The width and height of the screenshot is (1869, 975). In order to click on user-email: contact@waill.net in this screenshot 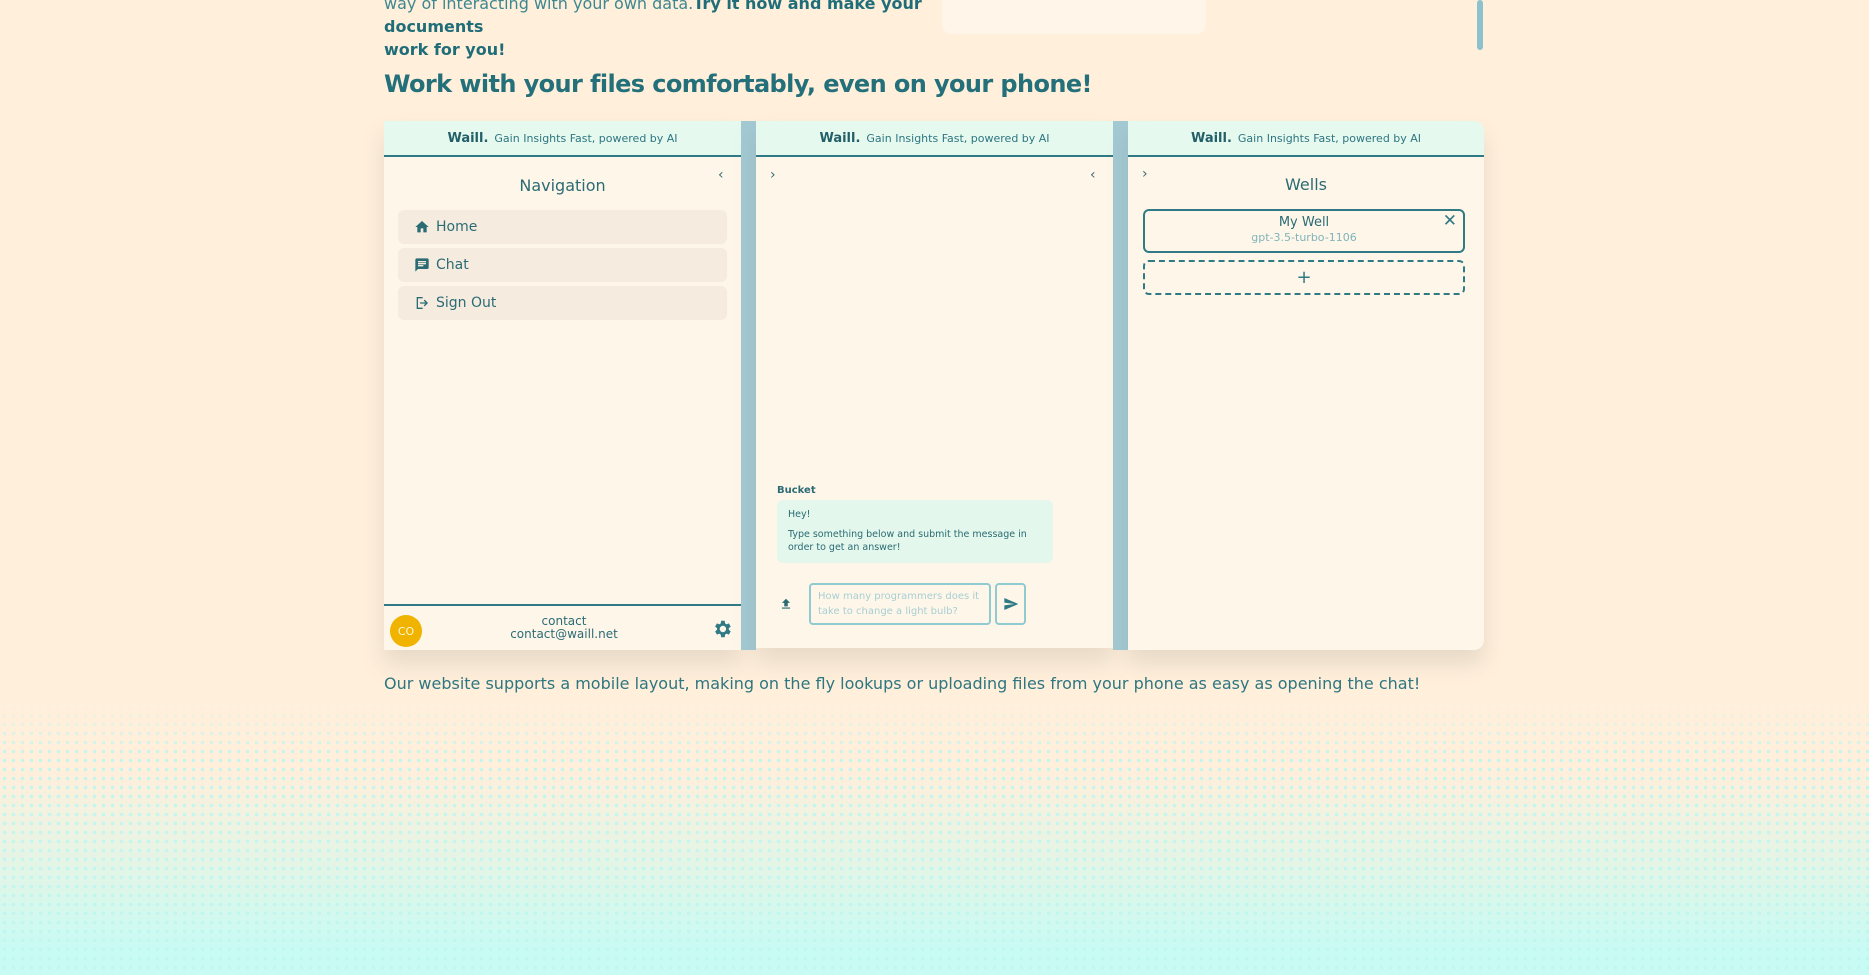, I will do `click(564, 634)`.